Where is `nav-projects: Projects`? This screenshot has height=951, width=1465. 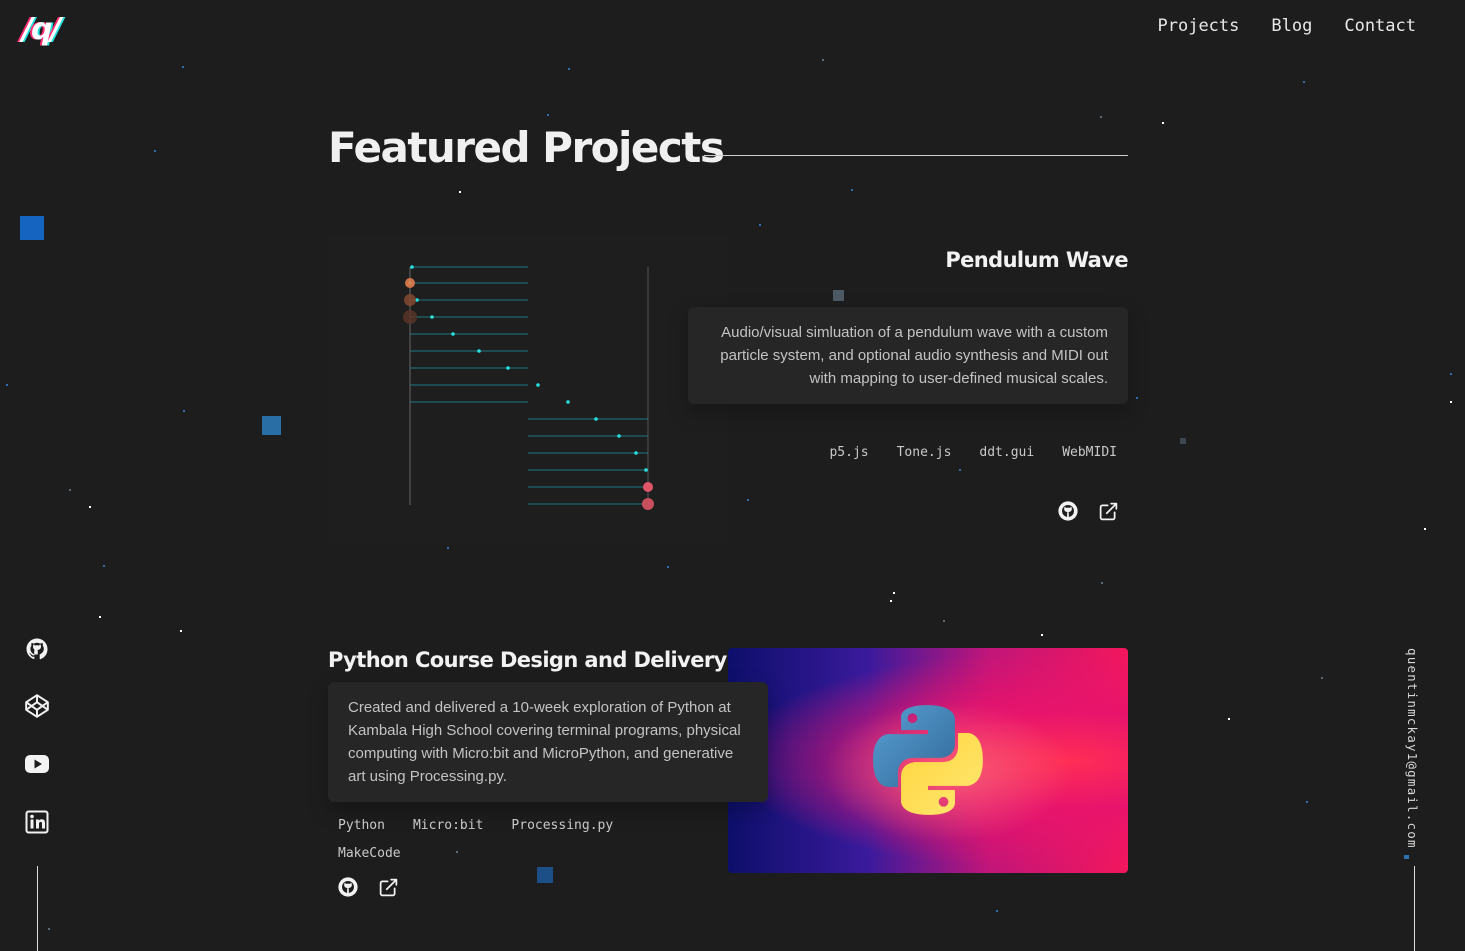
nav-projects: Projects is located at coordinates (1199, 26).